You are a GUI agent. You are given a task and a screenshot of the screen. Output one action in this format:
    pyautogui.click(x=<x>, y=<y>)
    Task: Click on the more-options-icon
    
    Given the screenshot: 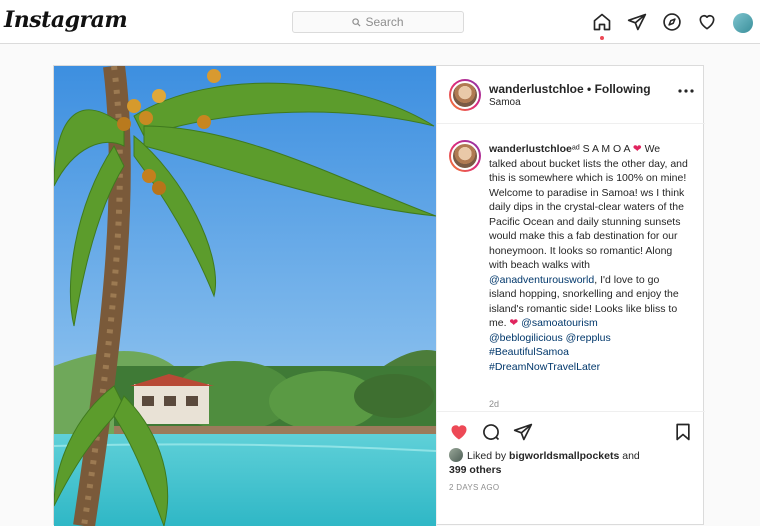 What is the action you would take?
    pyautogui.click(x=686, y=91)
    